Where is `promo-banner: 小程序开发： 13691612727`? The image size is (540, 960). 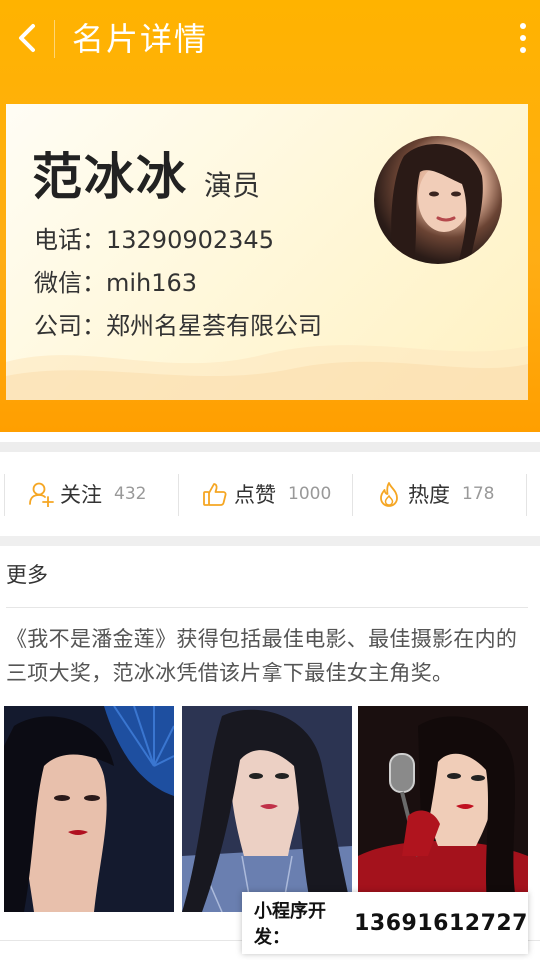 promo-banner: 小程序开发： 13691612727 is located at coordinates (385, 923).